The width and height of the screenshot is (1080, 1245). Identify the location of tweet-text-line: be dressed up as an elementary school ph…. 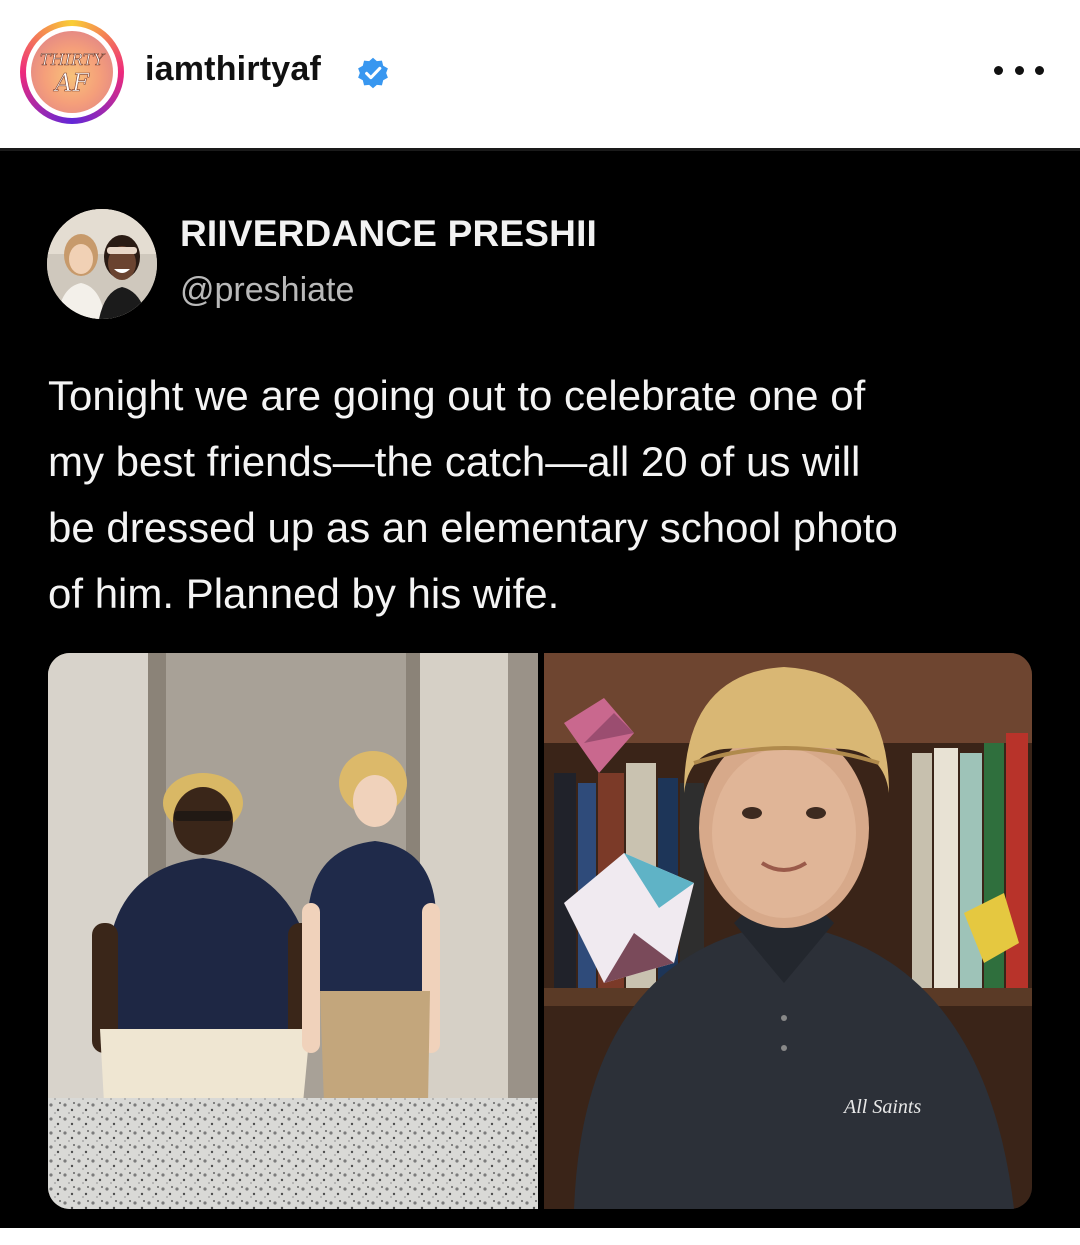
(473, 527).